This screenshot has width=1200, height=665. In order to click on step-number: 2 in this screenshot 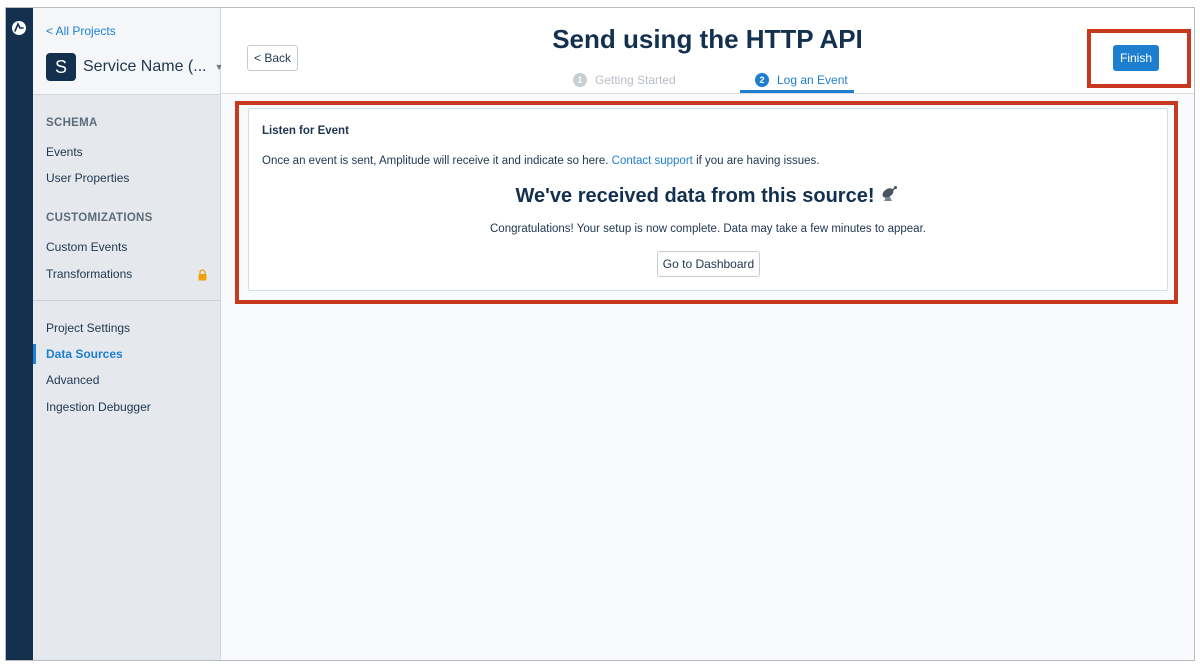, I will do `click(762, 80)`.